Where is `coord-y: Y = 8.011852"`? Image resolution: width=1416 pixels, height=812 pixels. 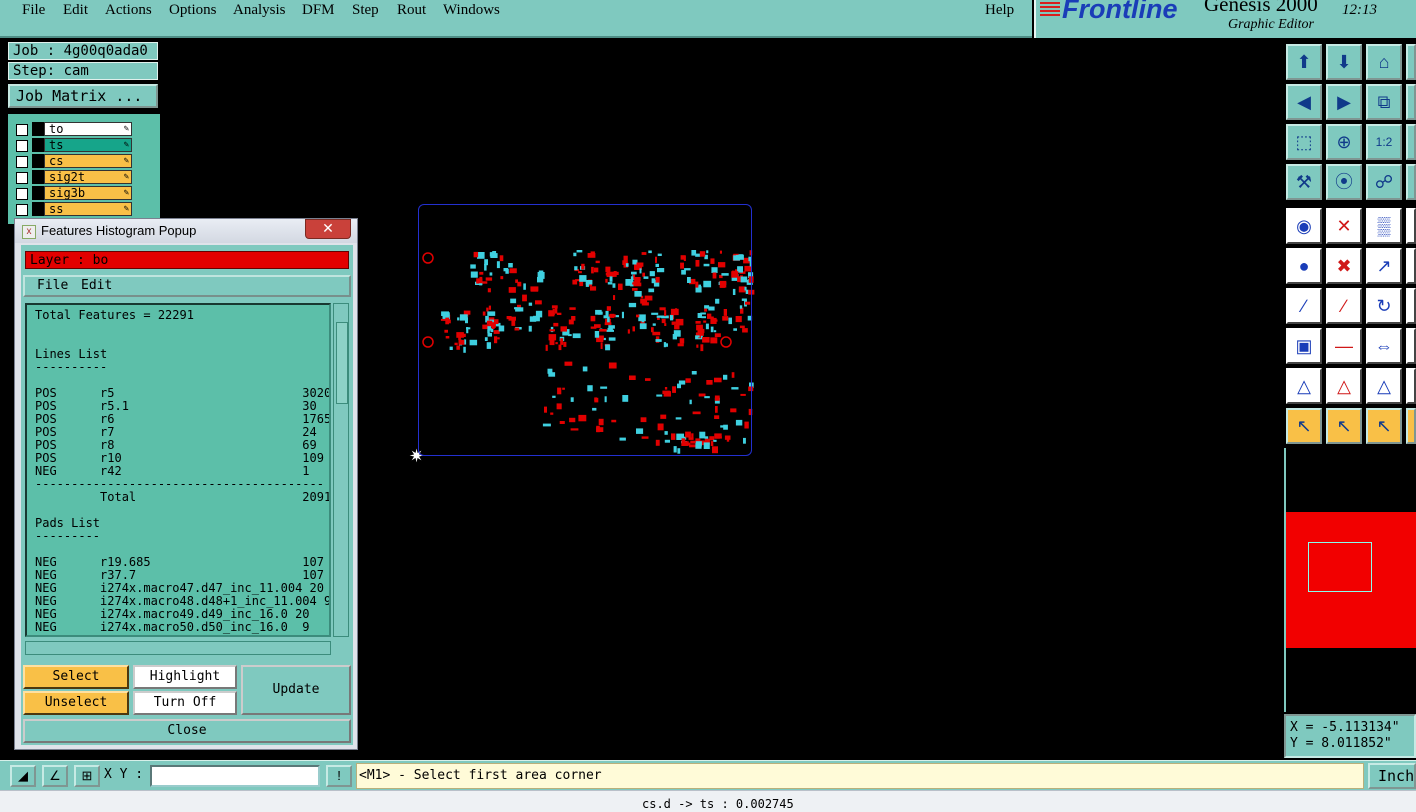 coord-y: Y = 8.011852" is located at coordinates (1341, 743).